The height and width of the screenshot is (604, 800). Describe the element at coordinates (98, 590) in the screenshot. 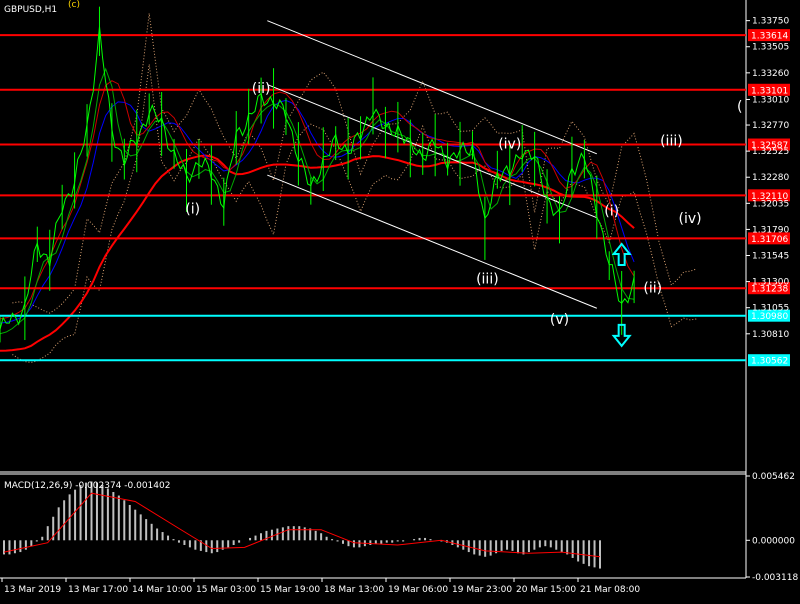

I see `time-tick-label: 13 Mar 17:00` at that location.